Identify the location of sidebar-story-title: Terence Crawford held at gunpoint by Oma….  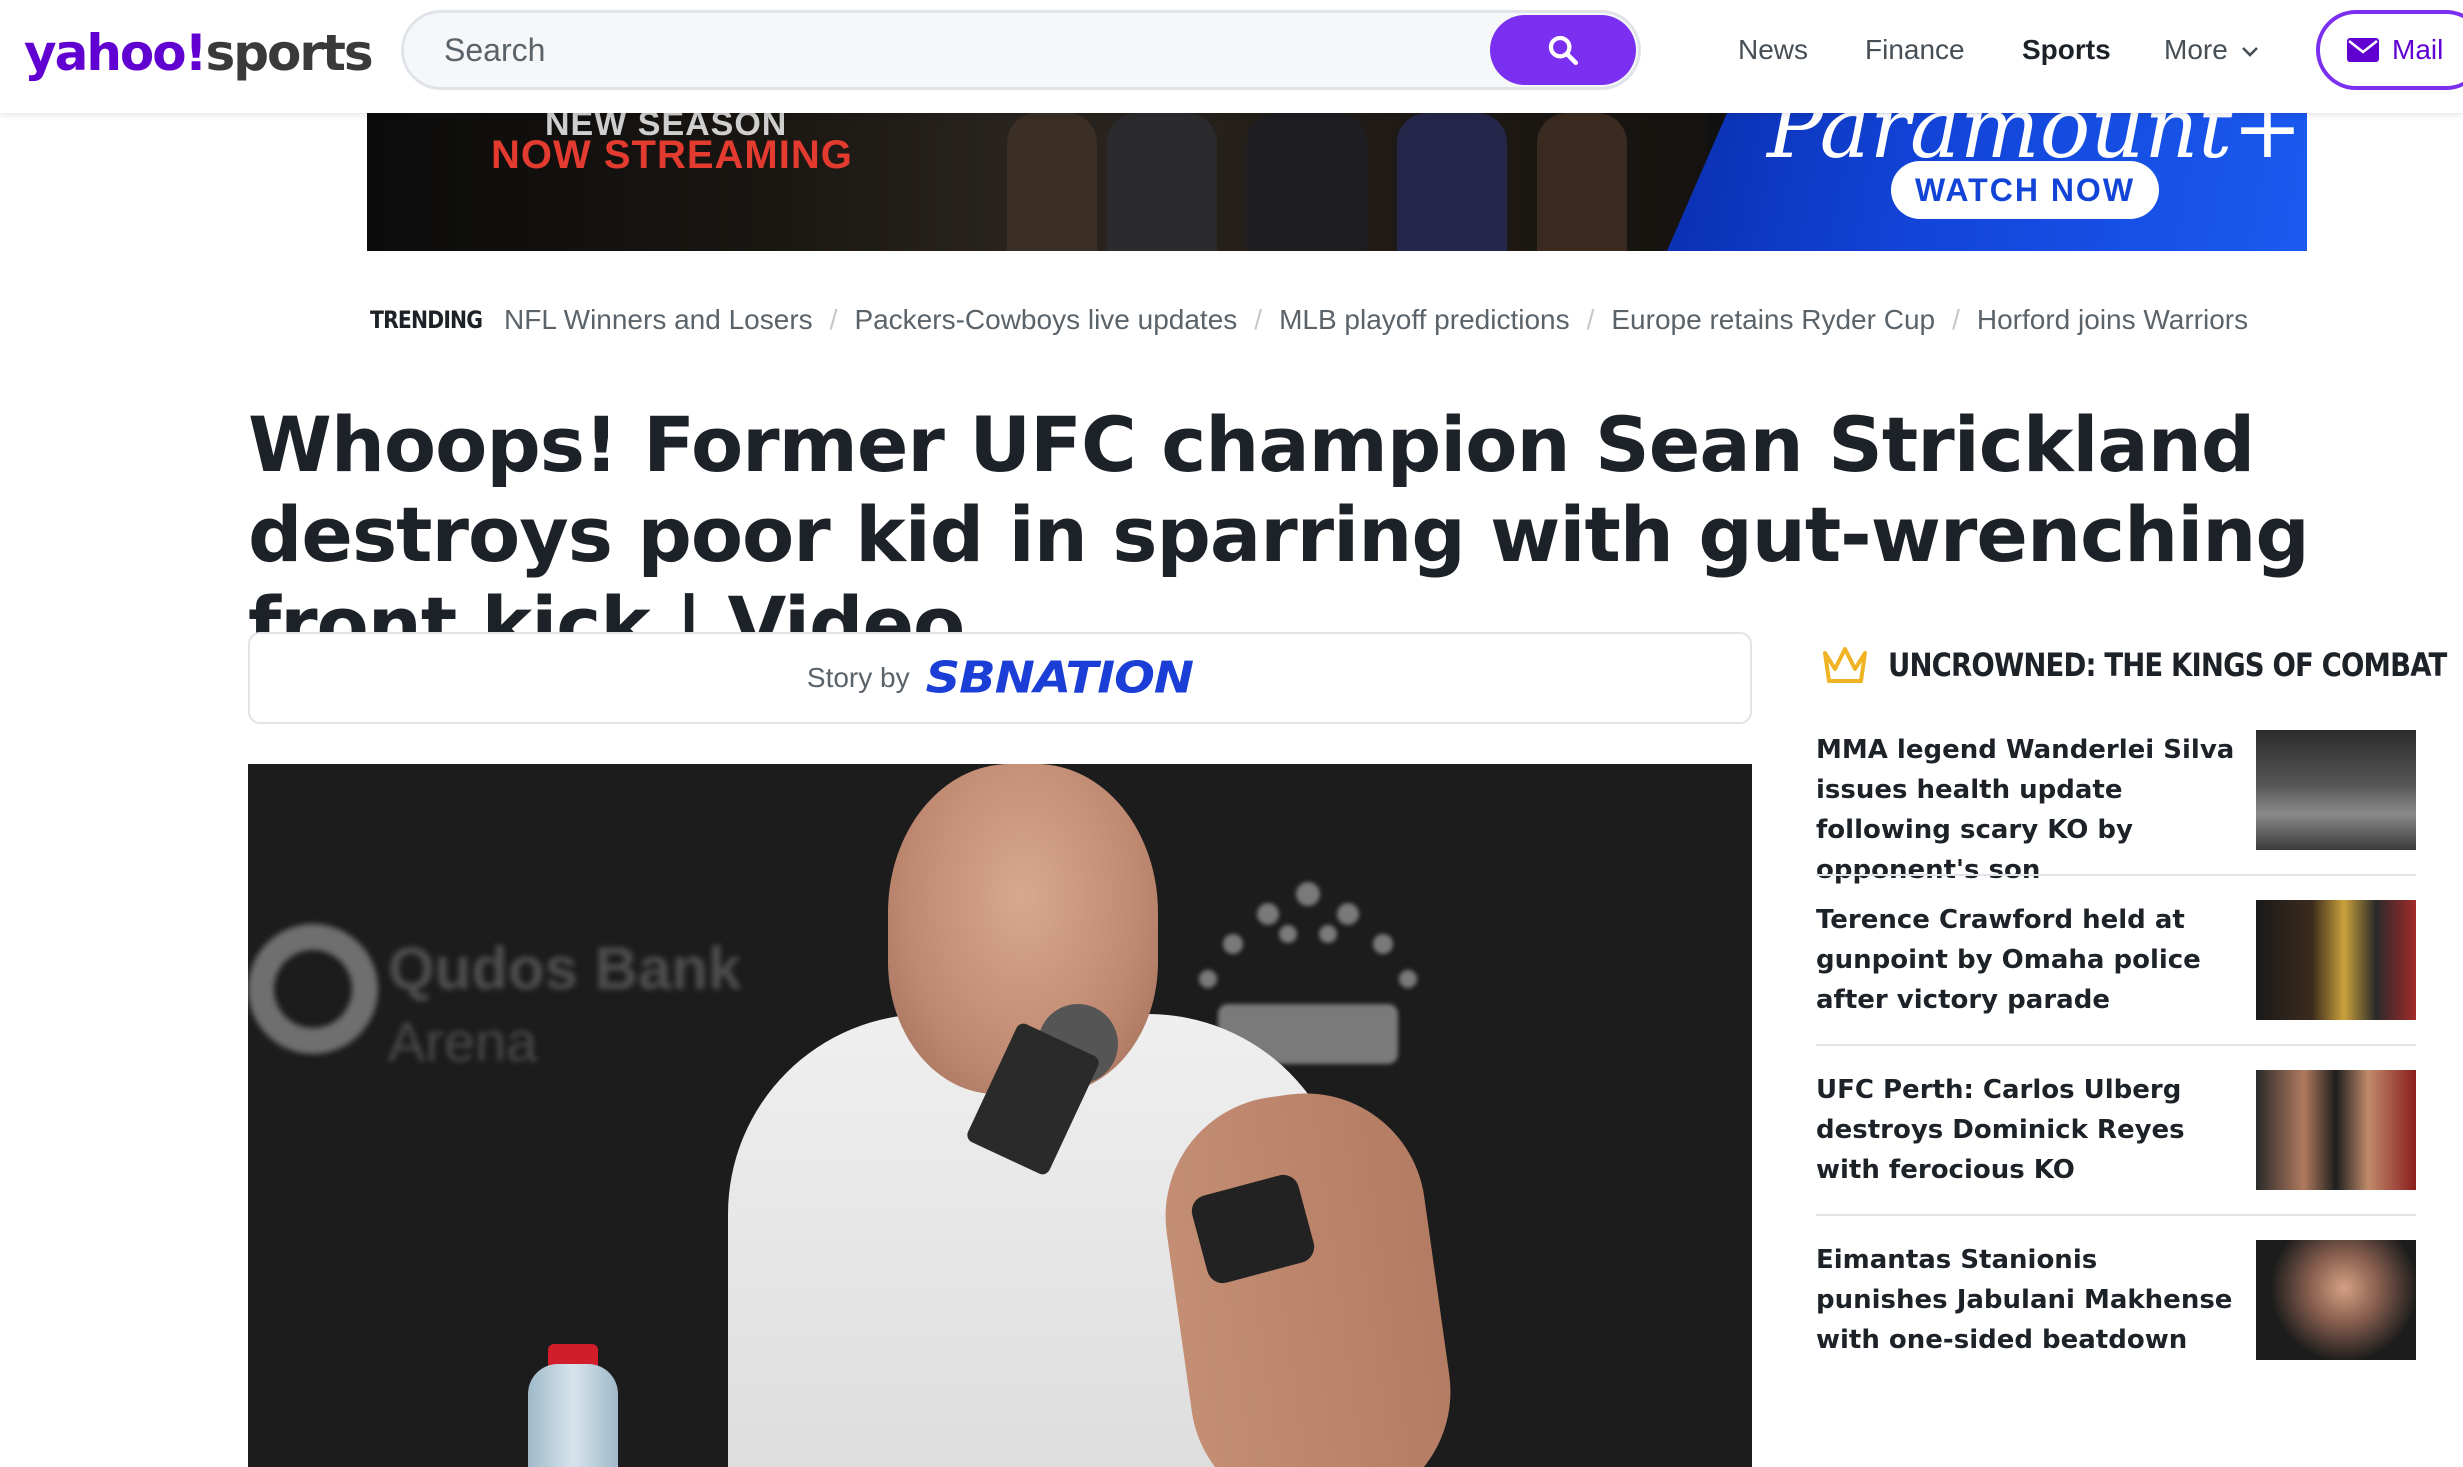
(2008, 960).